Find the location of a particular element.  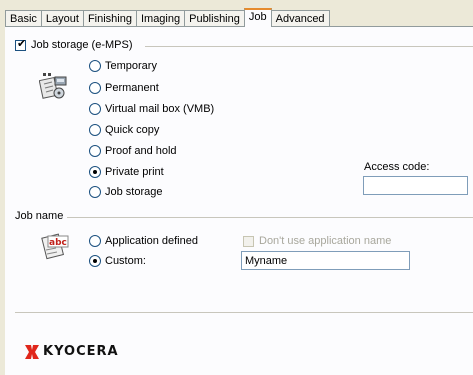

checkmark-icon: ✔ is located at coordinates (22, 44).